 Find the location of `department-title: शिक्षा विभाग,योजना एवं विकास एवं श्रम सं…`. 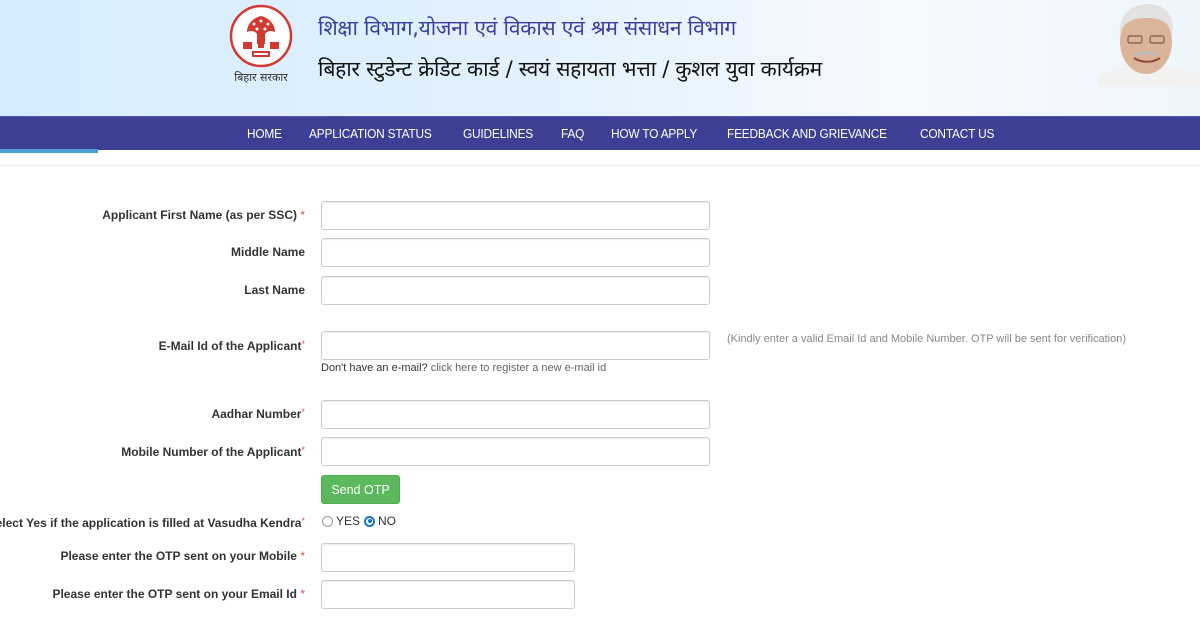

department-title: शिक्षा विभाग,योजना एवं विकास एवं श्रम सं… is located at coordinates (527, 28).